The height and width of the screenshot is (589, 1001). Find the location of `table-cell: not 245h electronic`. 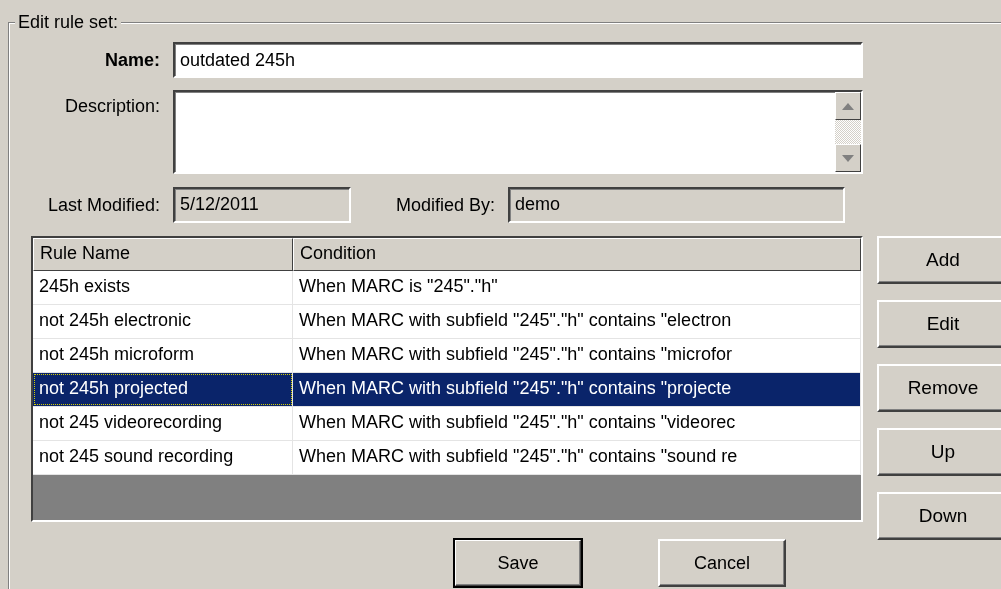

table-cell: not 245h electronic is located at coordinates (163, 321).